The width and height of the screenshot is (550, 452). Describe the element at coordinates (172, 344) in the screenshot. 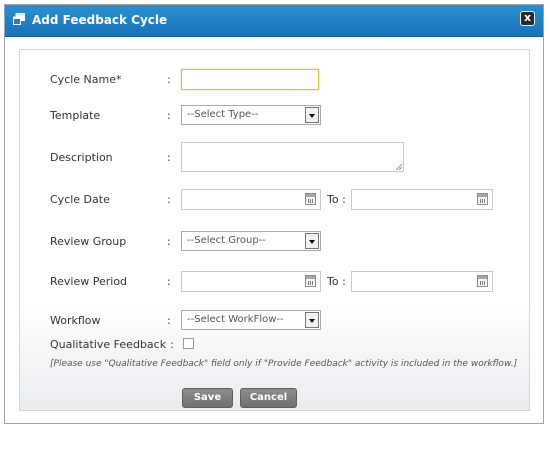

I see `qualitative-feedback-colon: :` at that location.